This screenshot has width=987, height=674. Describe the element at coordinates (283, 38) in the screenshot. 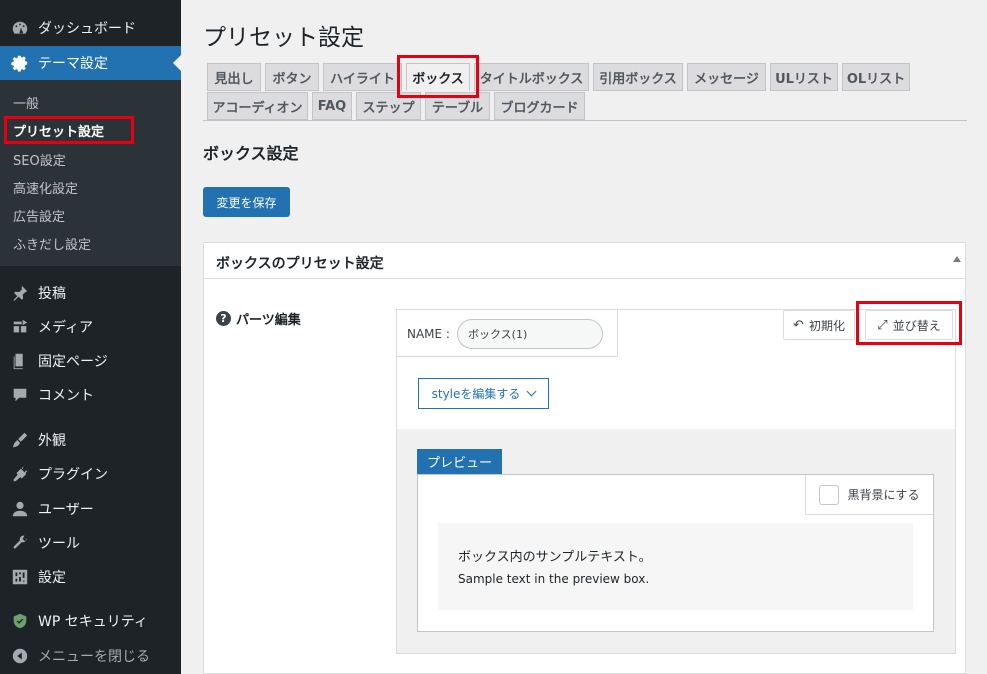

I see `page-title: プリセット設定` at that location.